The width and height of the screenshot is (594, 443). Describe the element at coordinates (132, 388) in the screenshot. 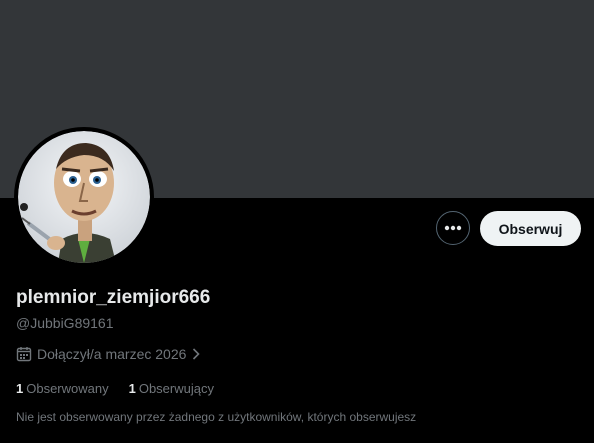

I see `followers-count: 1` at that location.